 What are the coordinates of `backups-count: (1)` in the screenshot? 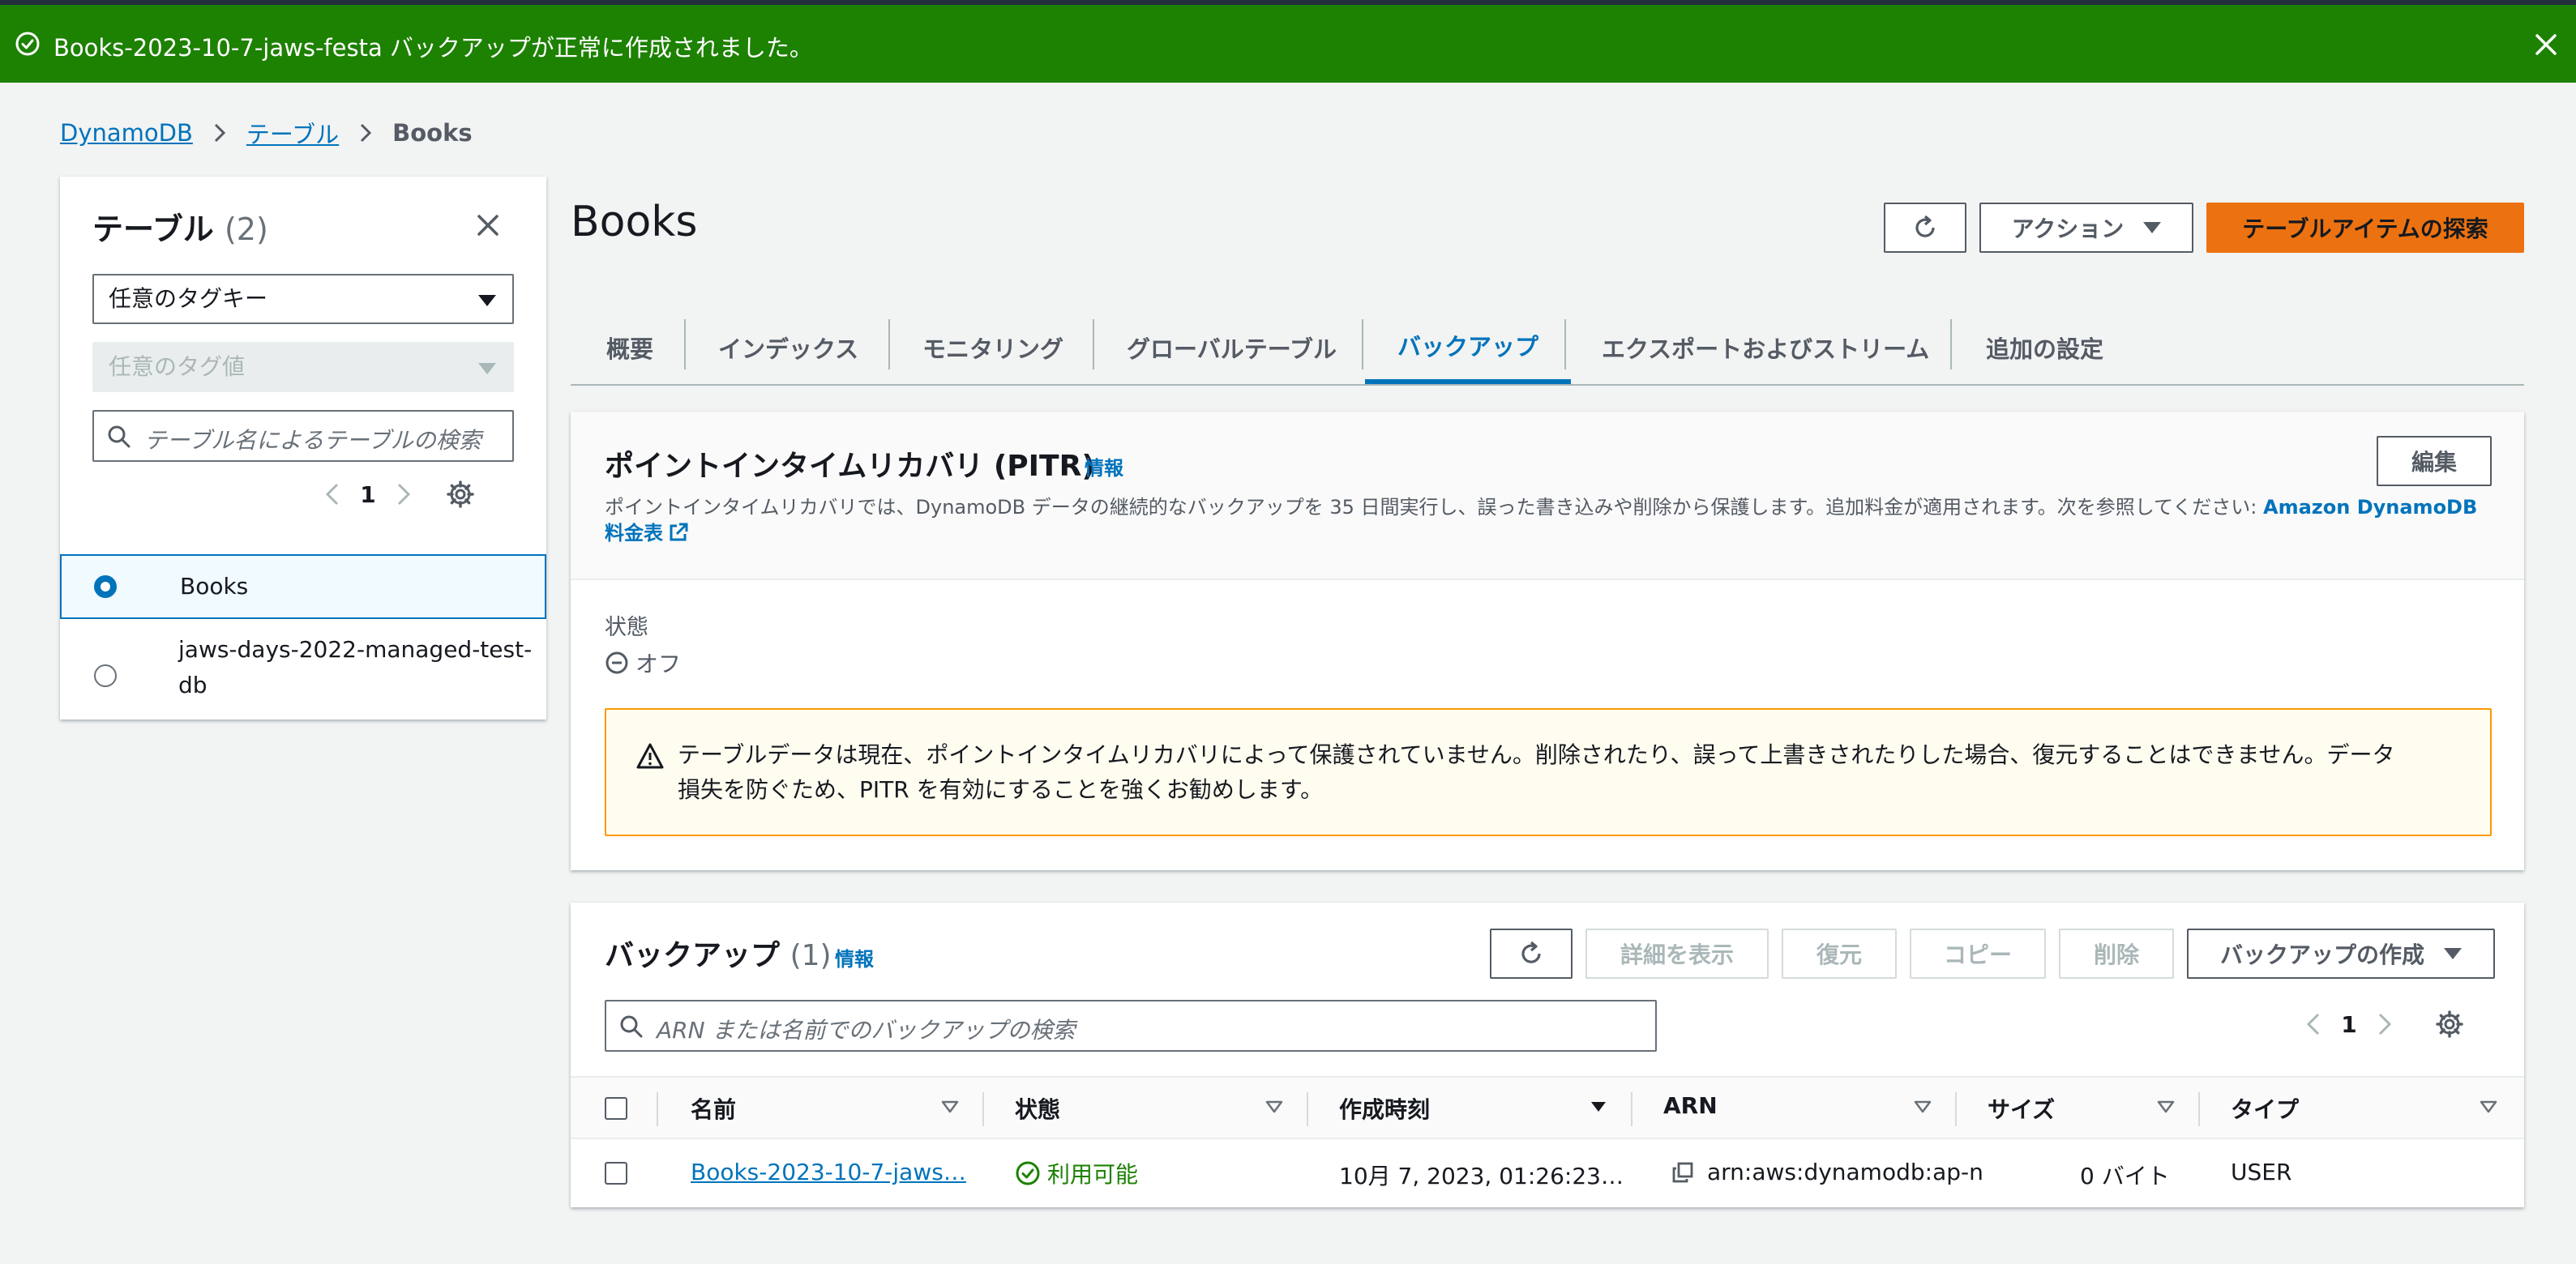 It's located at (810, 955).